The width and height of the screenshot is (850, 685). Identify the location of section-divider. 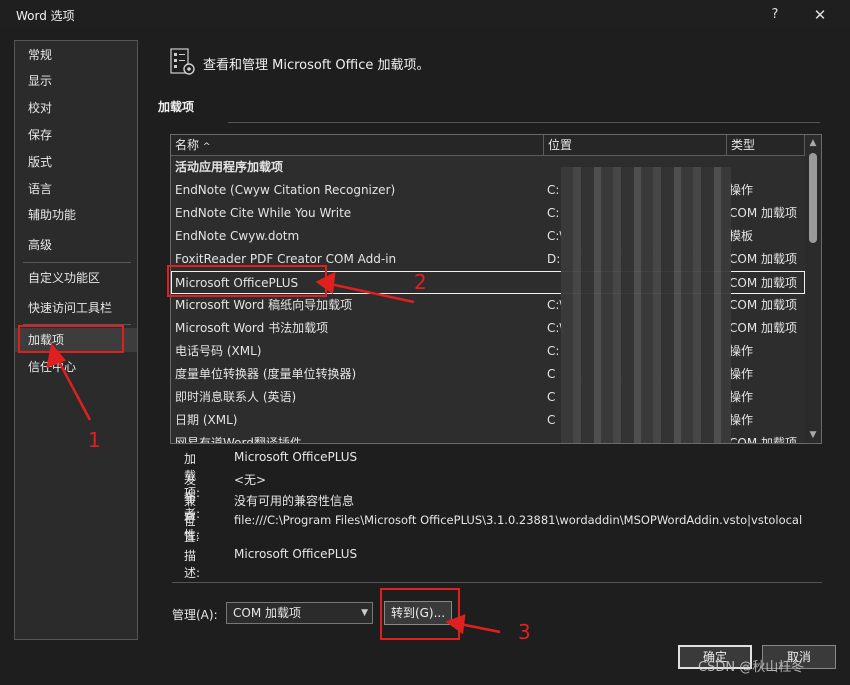
(524, 122).